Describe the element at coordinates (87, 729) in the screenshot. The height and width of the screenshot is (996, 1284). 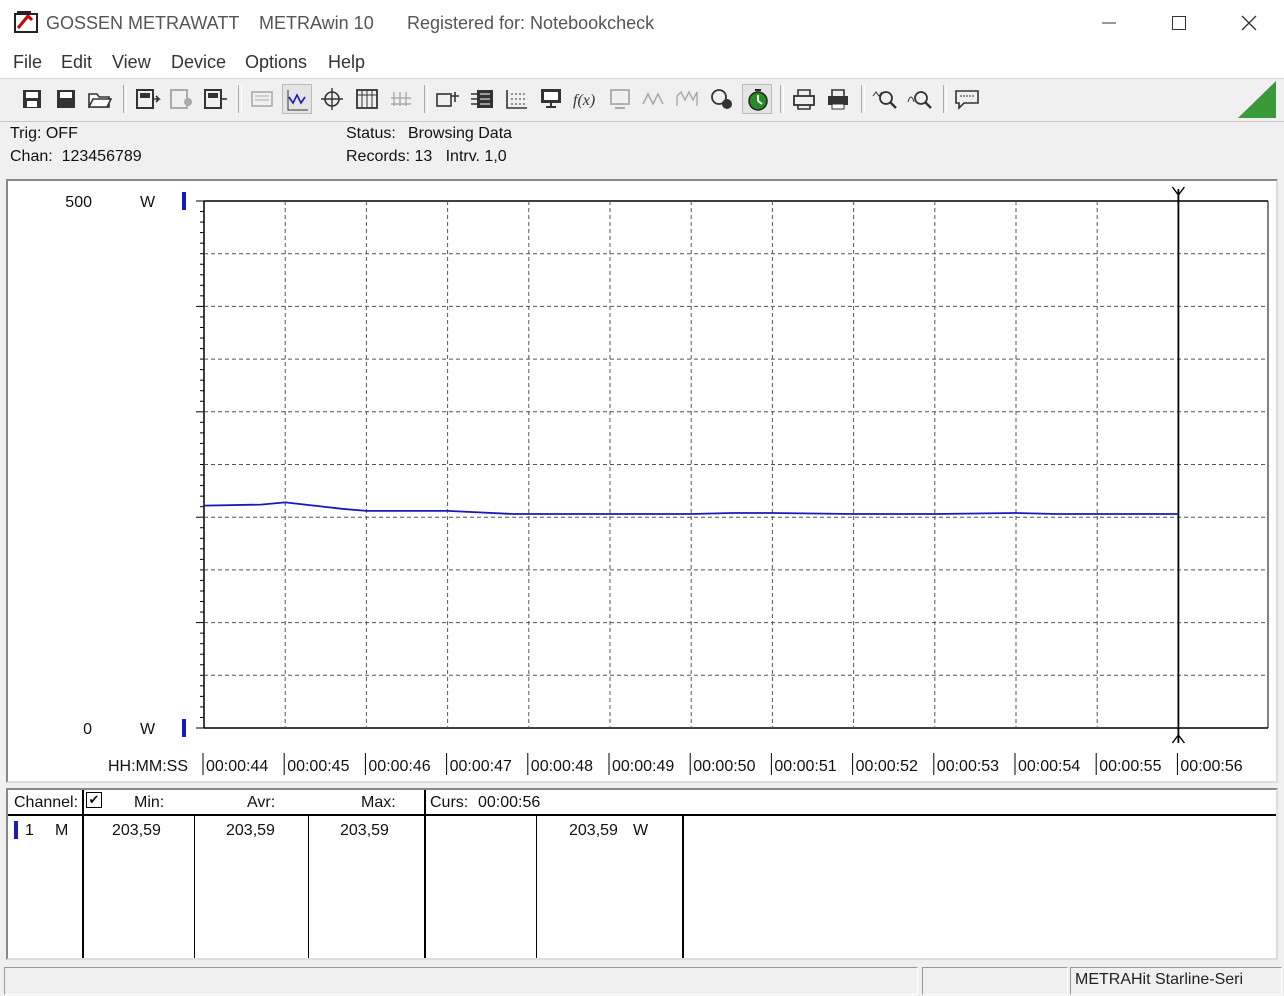
I see `y-axis-min-label: 0` at that location.